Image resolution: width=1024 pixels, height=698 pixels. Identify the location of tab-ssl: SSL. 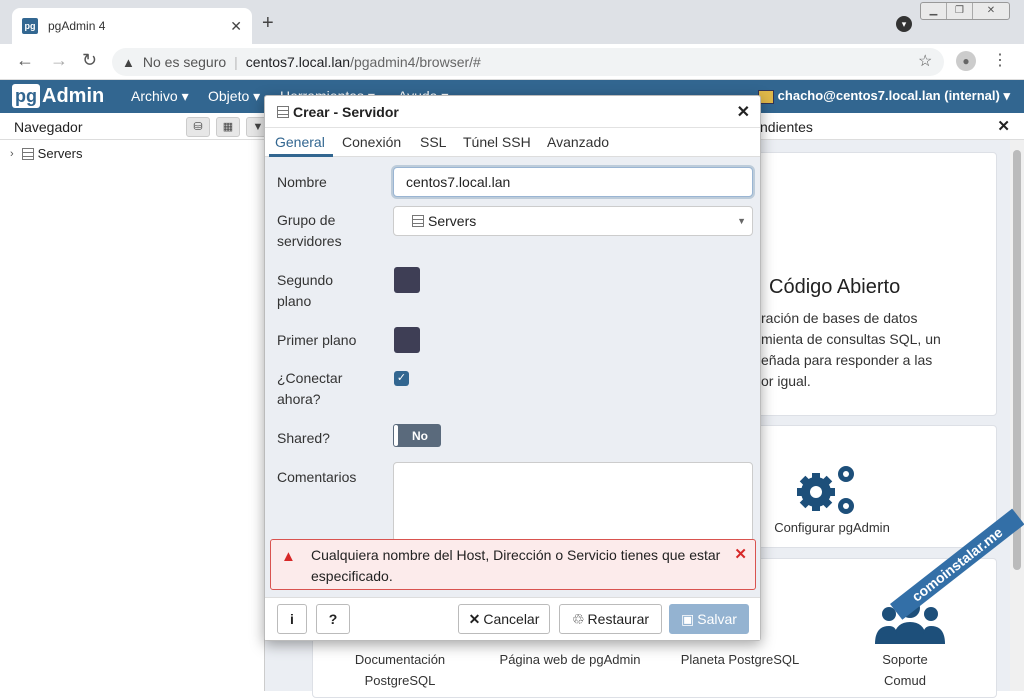
(433, 142).